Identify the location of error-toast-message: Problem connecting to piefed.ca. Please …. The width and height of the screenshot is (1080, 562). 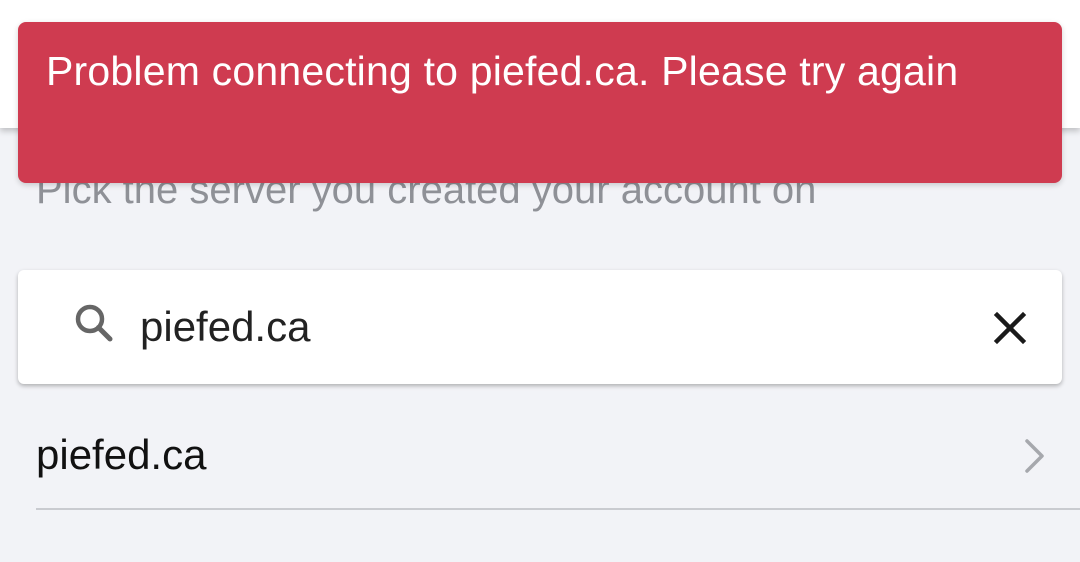
(502, 71).